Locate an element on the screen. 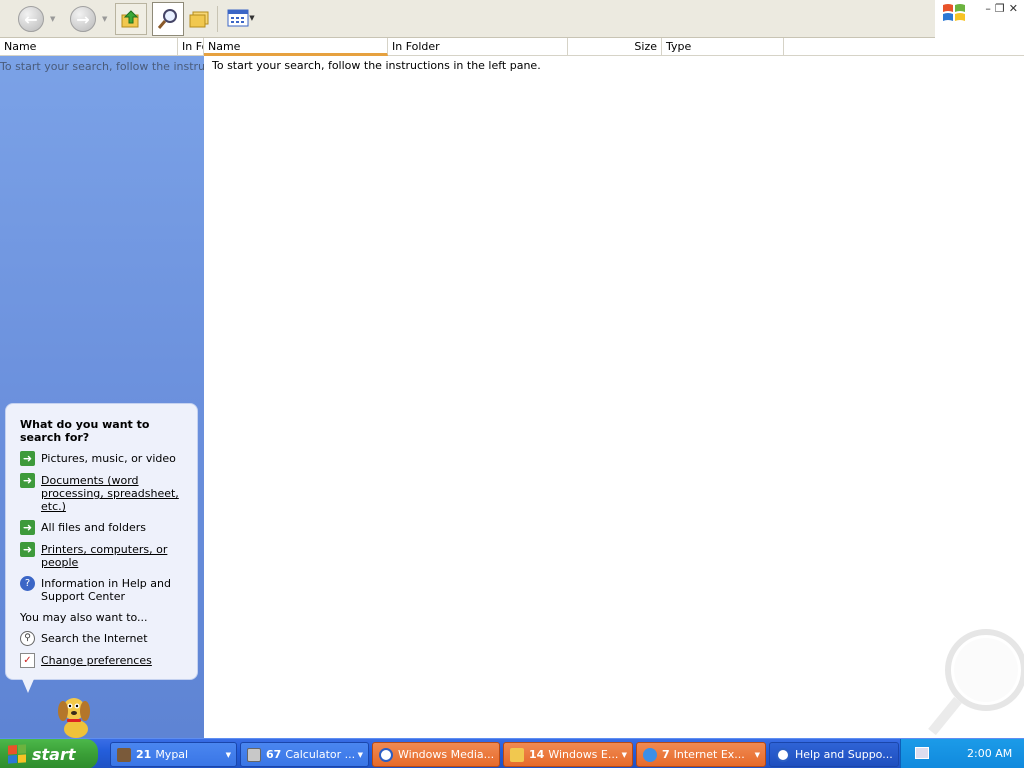  task-count: 67 is located at coordinates (274, 754).